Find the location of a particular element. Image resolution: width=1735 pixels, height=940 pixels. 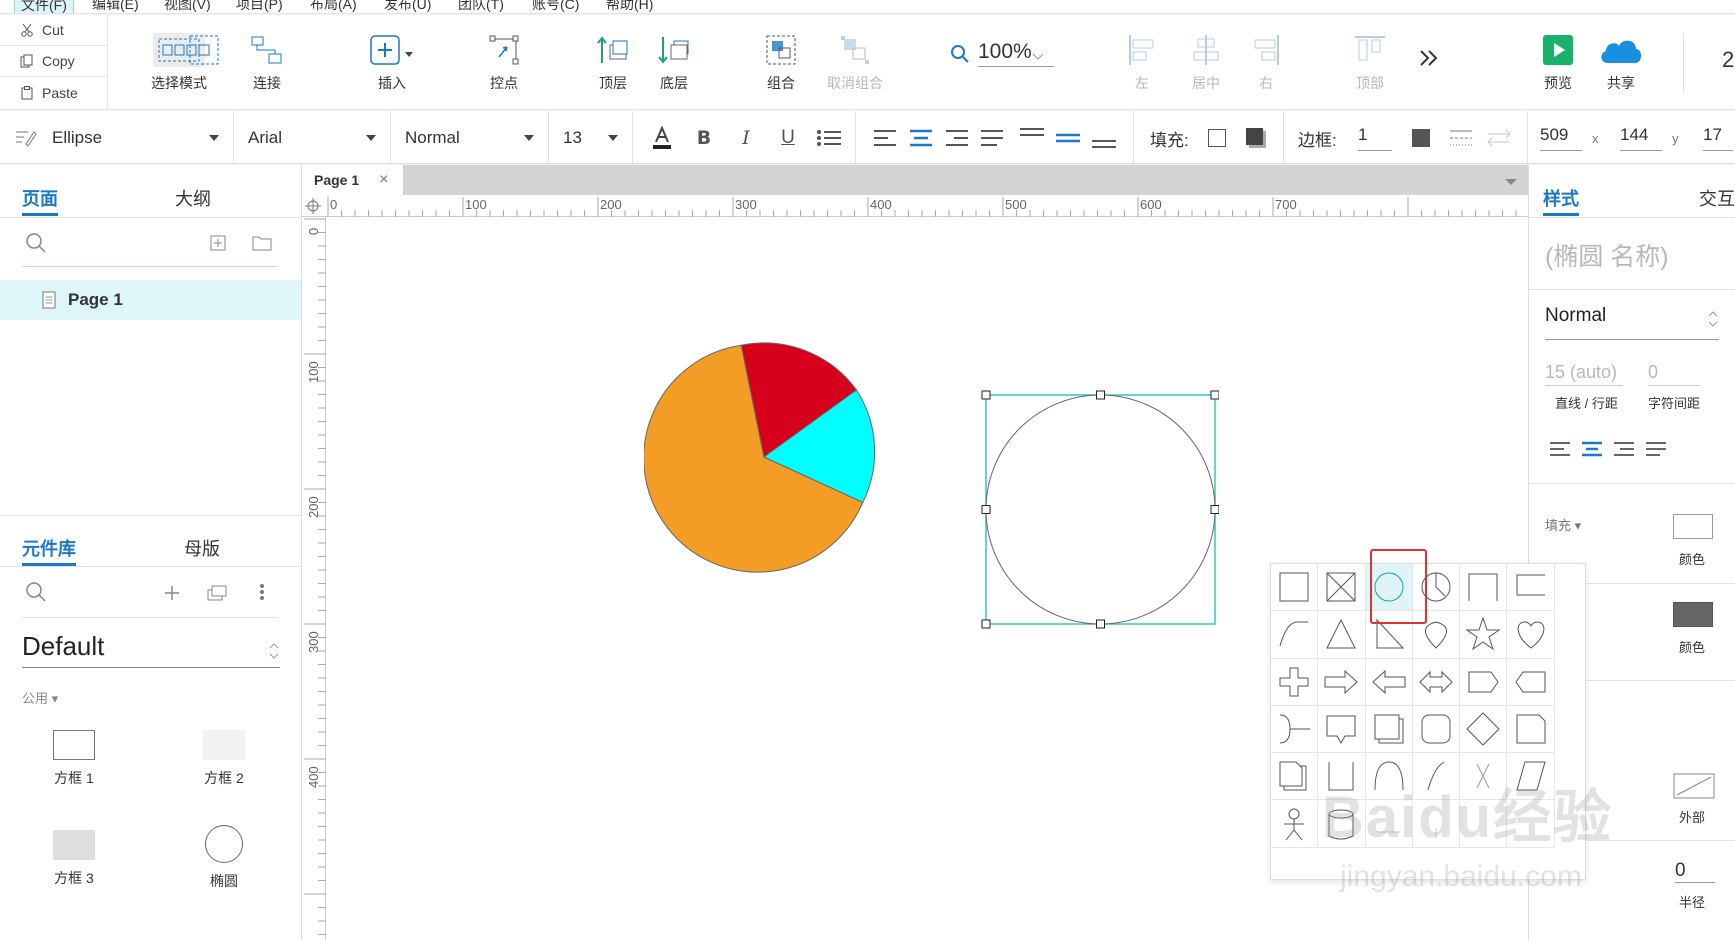

arrow-style-button is located at coordinates (1499, 138).